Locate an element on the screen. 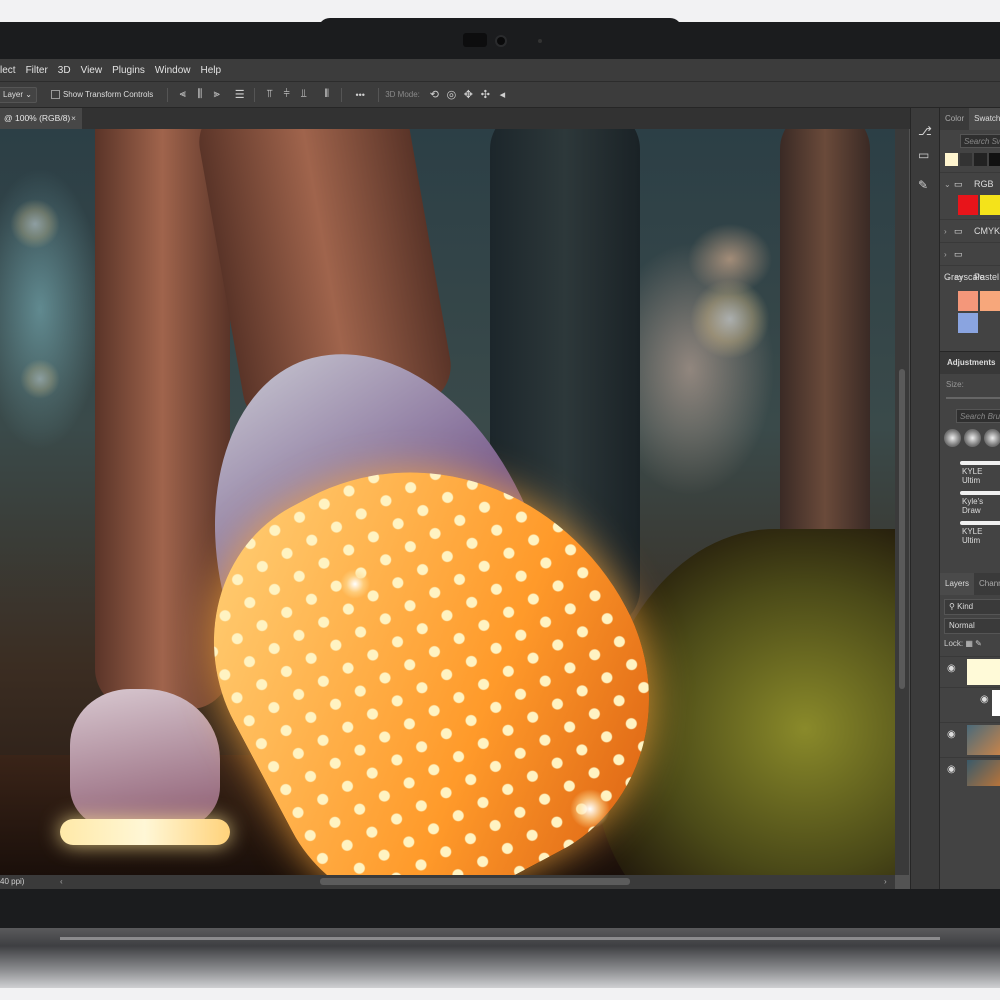 The width and height of the screenshot is (1000, 1000). 3d-roll-icon: ◎ is located at coordinates (451, 94).